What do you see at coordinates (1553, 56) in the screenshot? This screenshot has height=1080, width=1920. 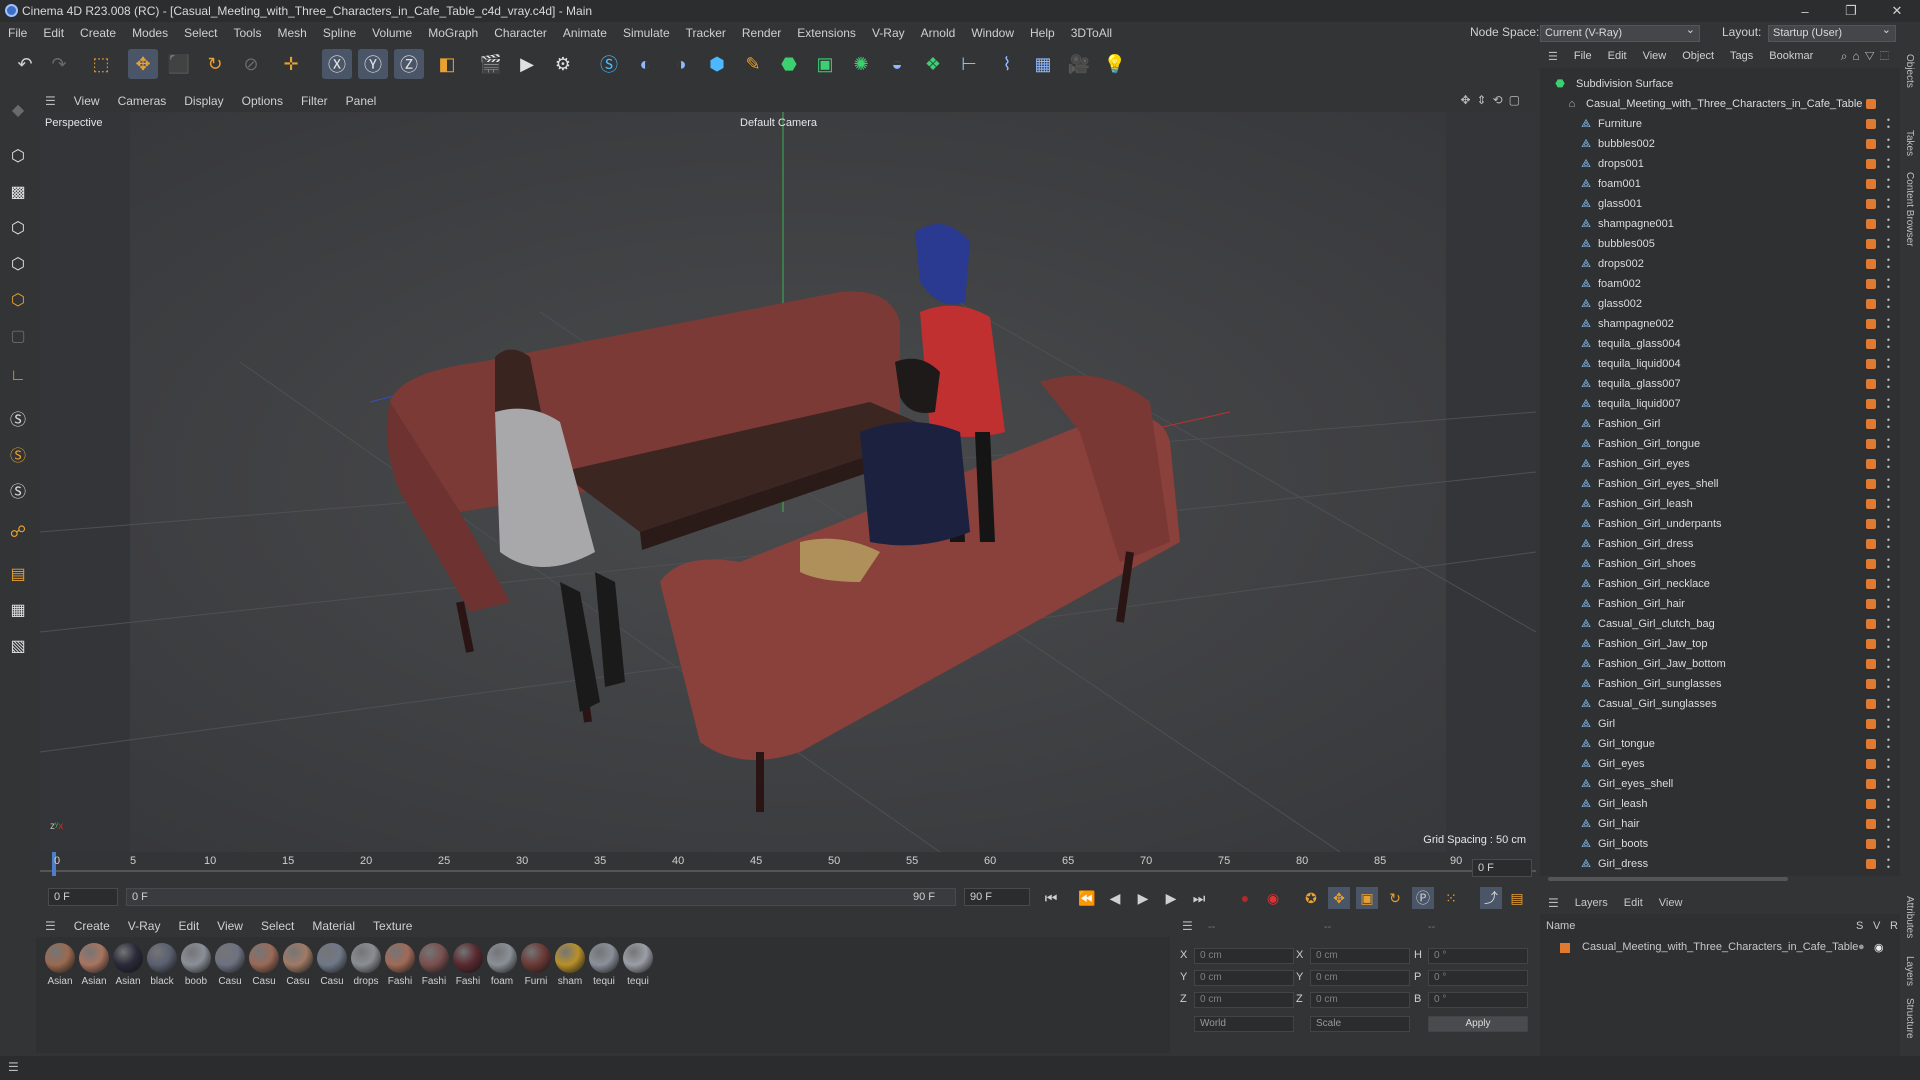 I see `object-hamburger-icon: ☰` at bounding box center [1553, 56].